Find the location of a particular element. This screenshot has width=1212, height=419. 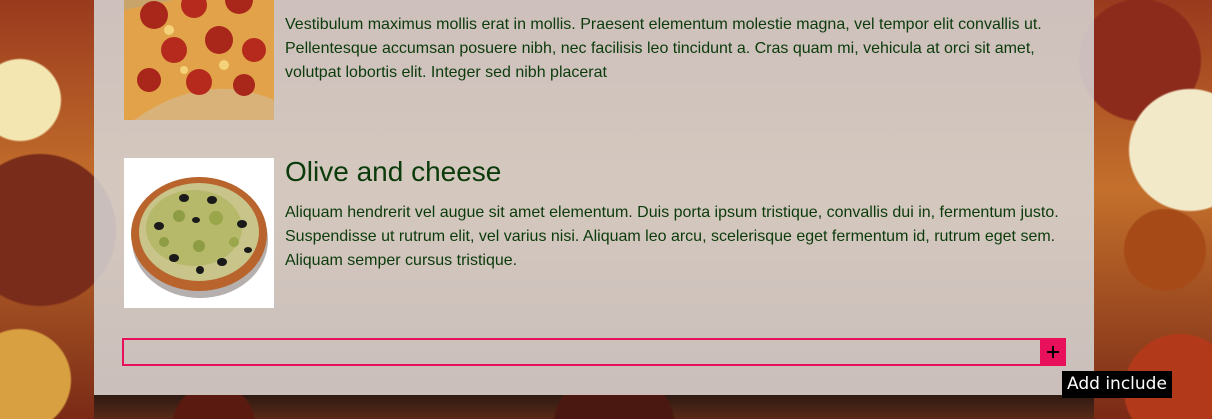

olive-cheese-pizza-image is located at coordinates (199, 233).